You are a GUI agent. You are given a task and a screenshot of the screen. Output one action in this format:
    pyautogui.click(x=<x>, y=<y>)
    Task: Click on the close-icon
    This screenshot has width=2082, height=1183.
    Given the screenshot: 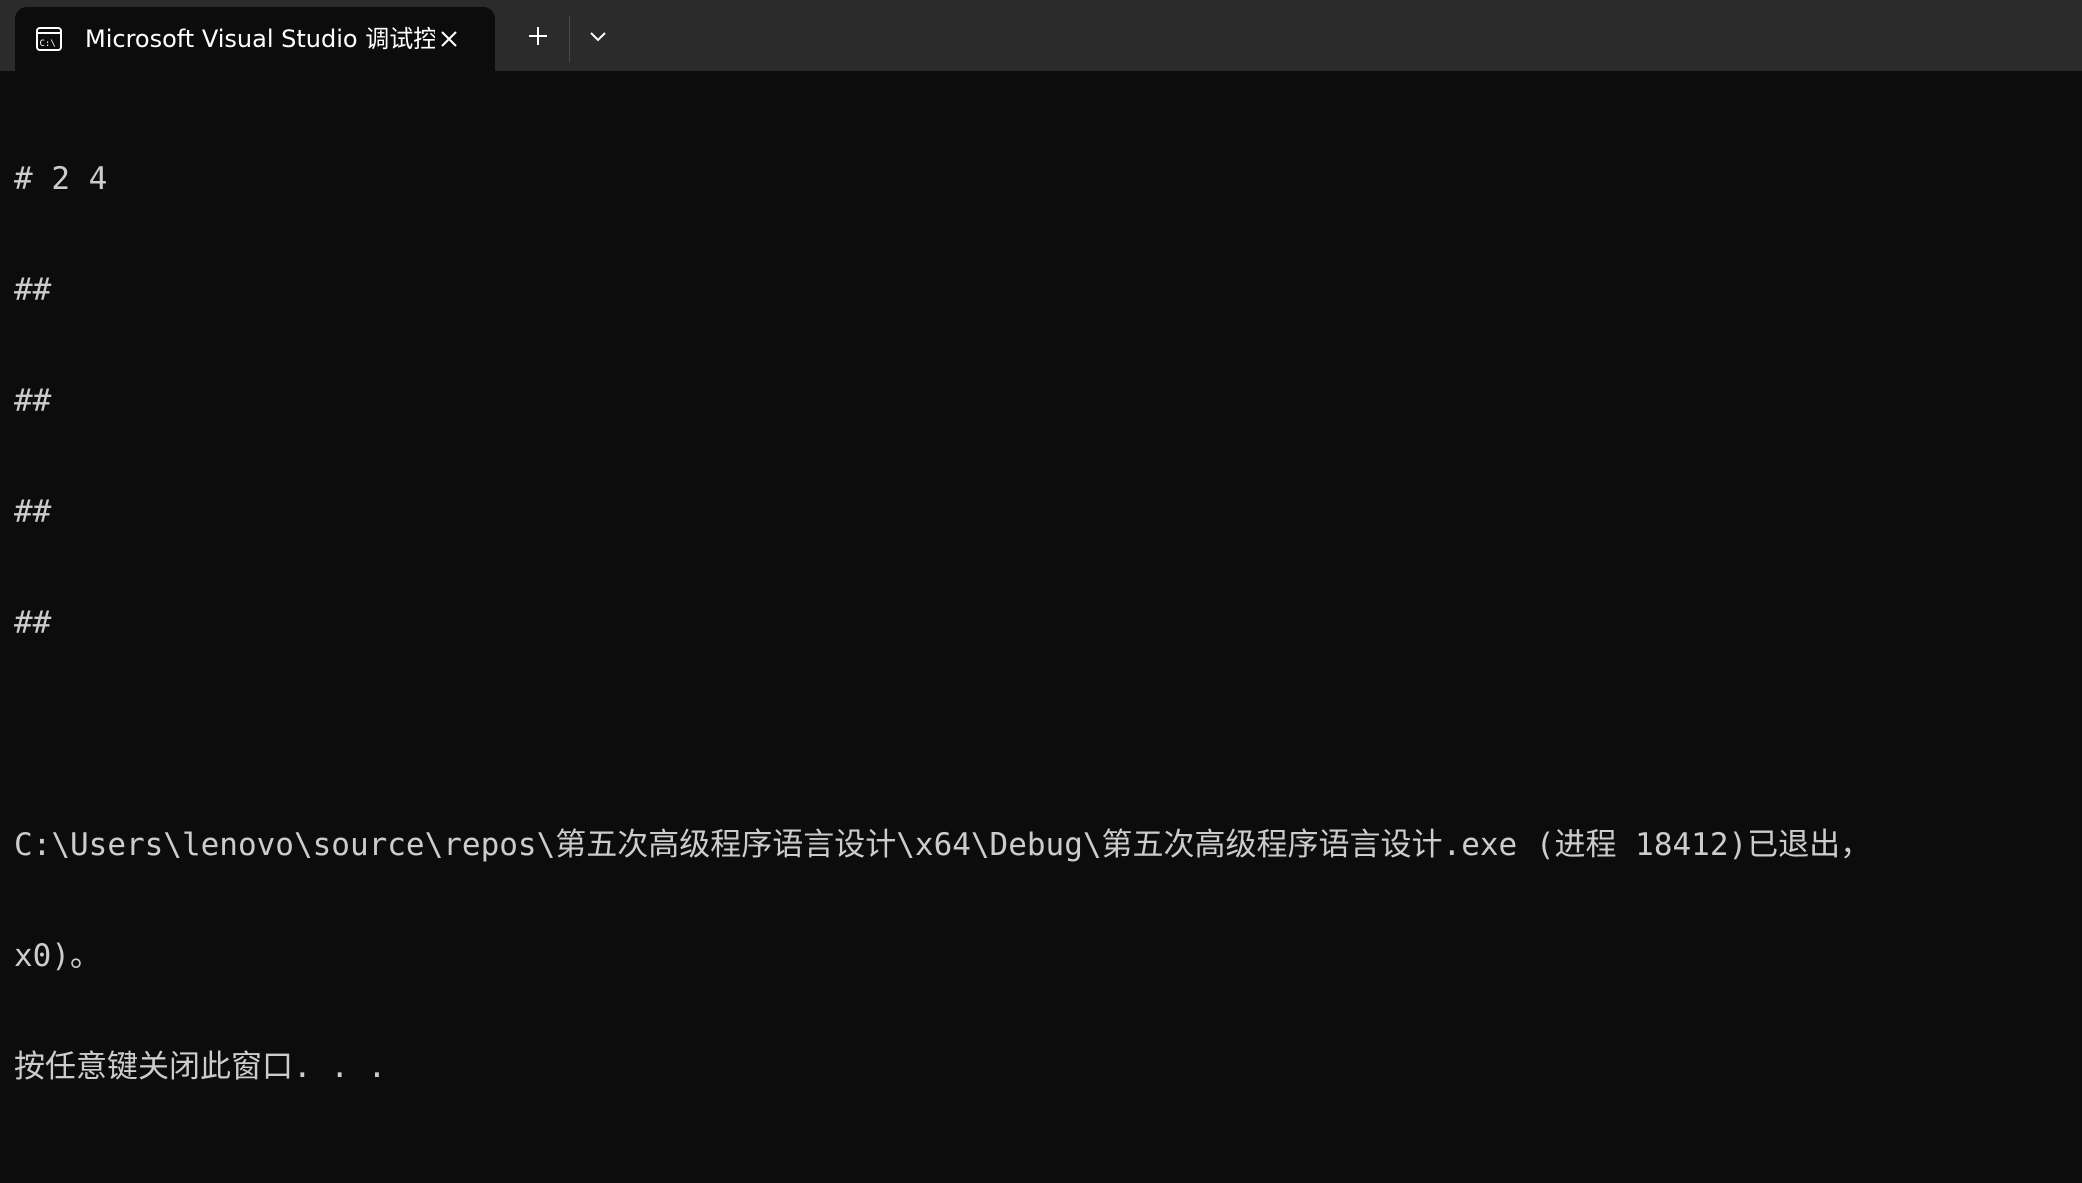 What is the action you would take?
    pyautogui.click(x=449, y=39)
    